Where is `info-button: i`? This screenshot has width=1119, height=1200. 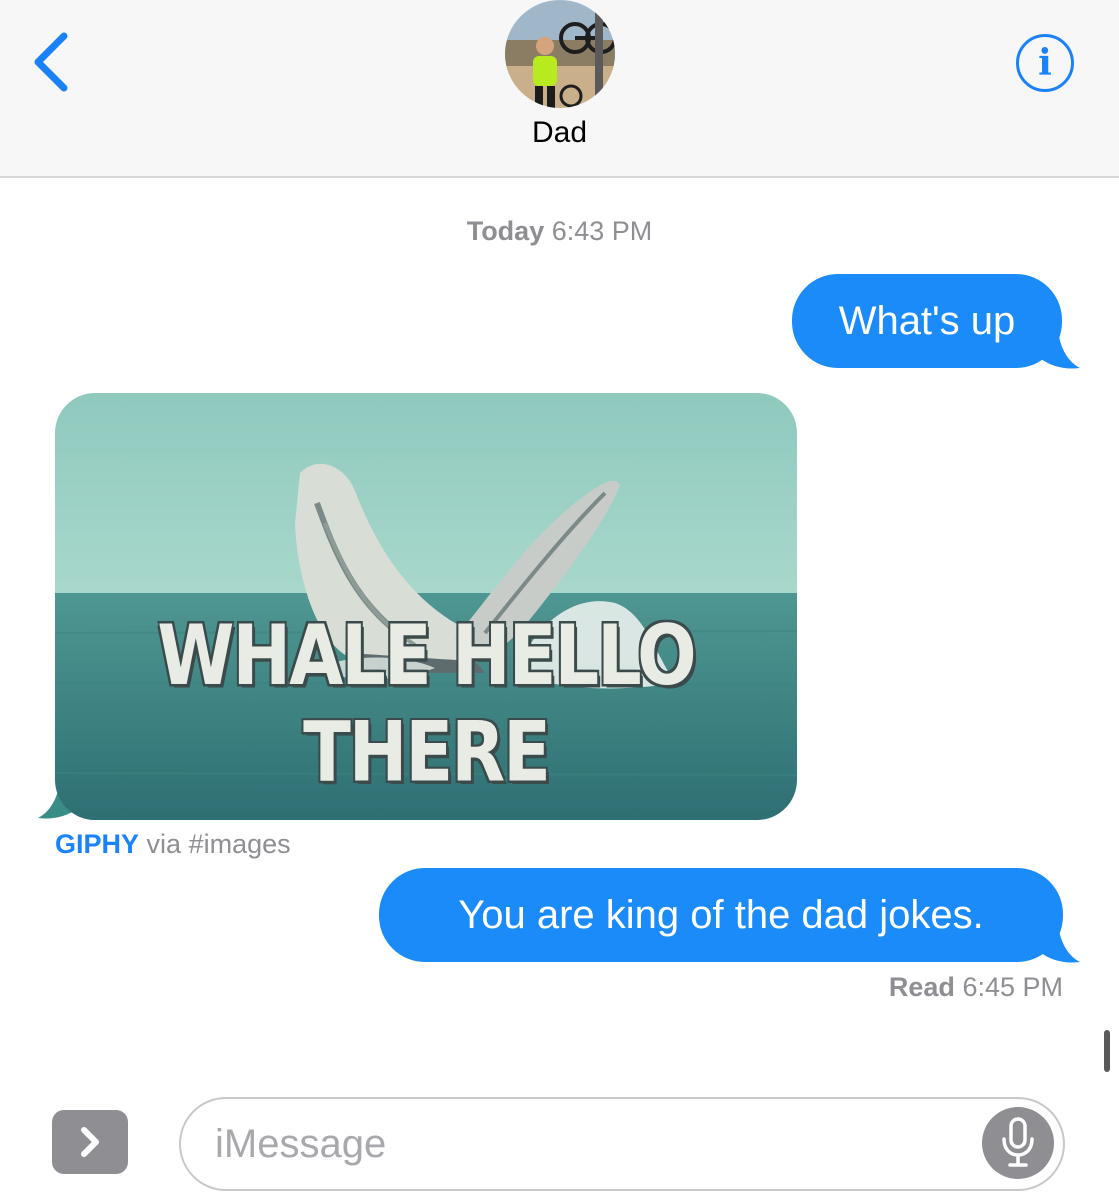
info-button: i is located at coordinates (1045, 63).